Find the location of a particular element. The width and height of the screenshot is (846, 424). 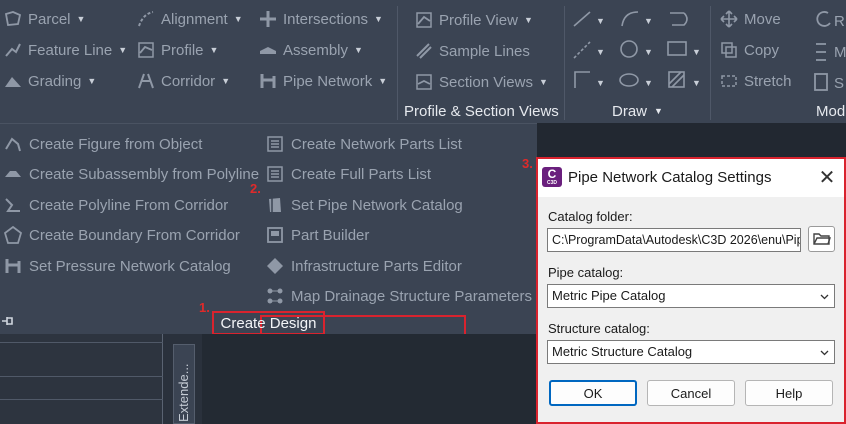

alignment-button: Alignment ▼ is located at coordinates (190, 19).